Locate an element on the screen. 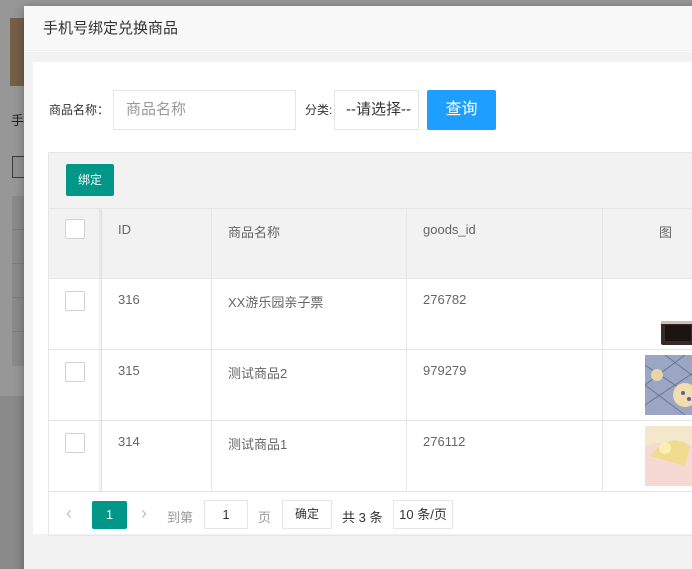 The image size is (692, 569). goto-label: 到第 is located at coordinates (180, 517).